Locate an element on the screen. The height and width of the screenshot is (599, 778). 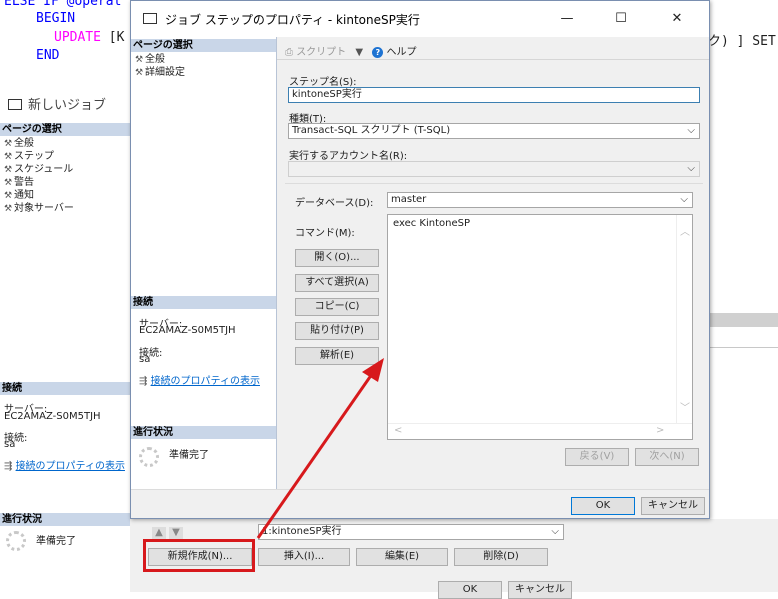
arrow-head is located at coordinates (373, 370).